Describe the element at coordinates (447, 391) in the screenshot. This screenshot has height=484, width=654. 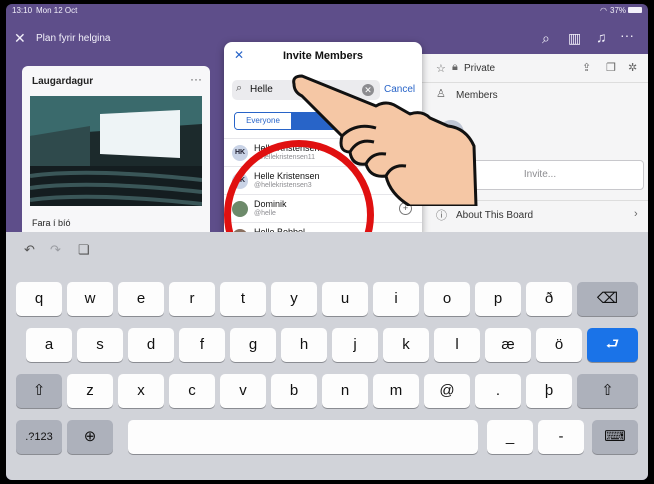
I see `key-at: @` at that location.